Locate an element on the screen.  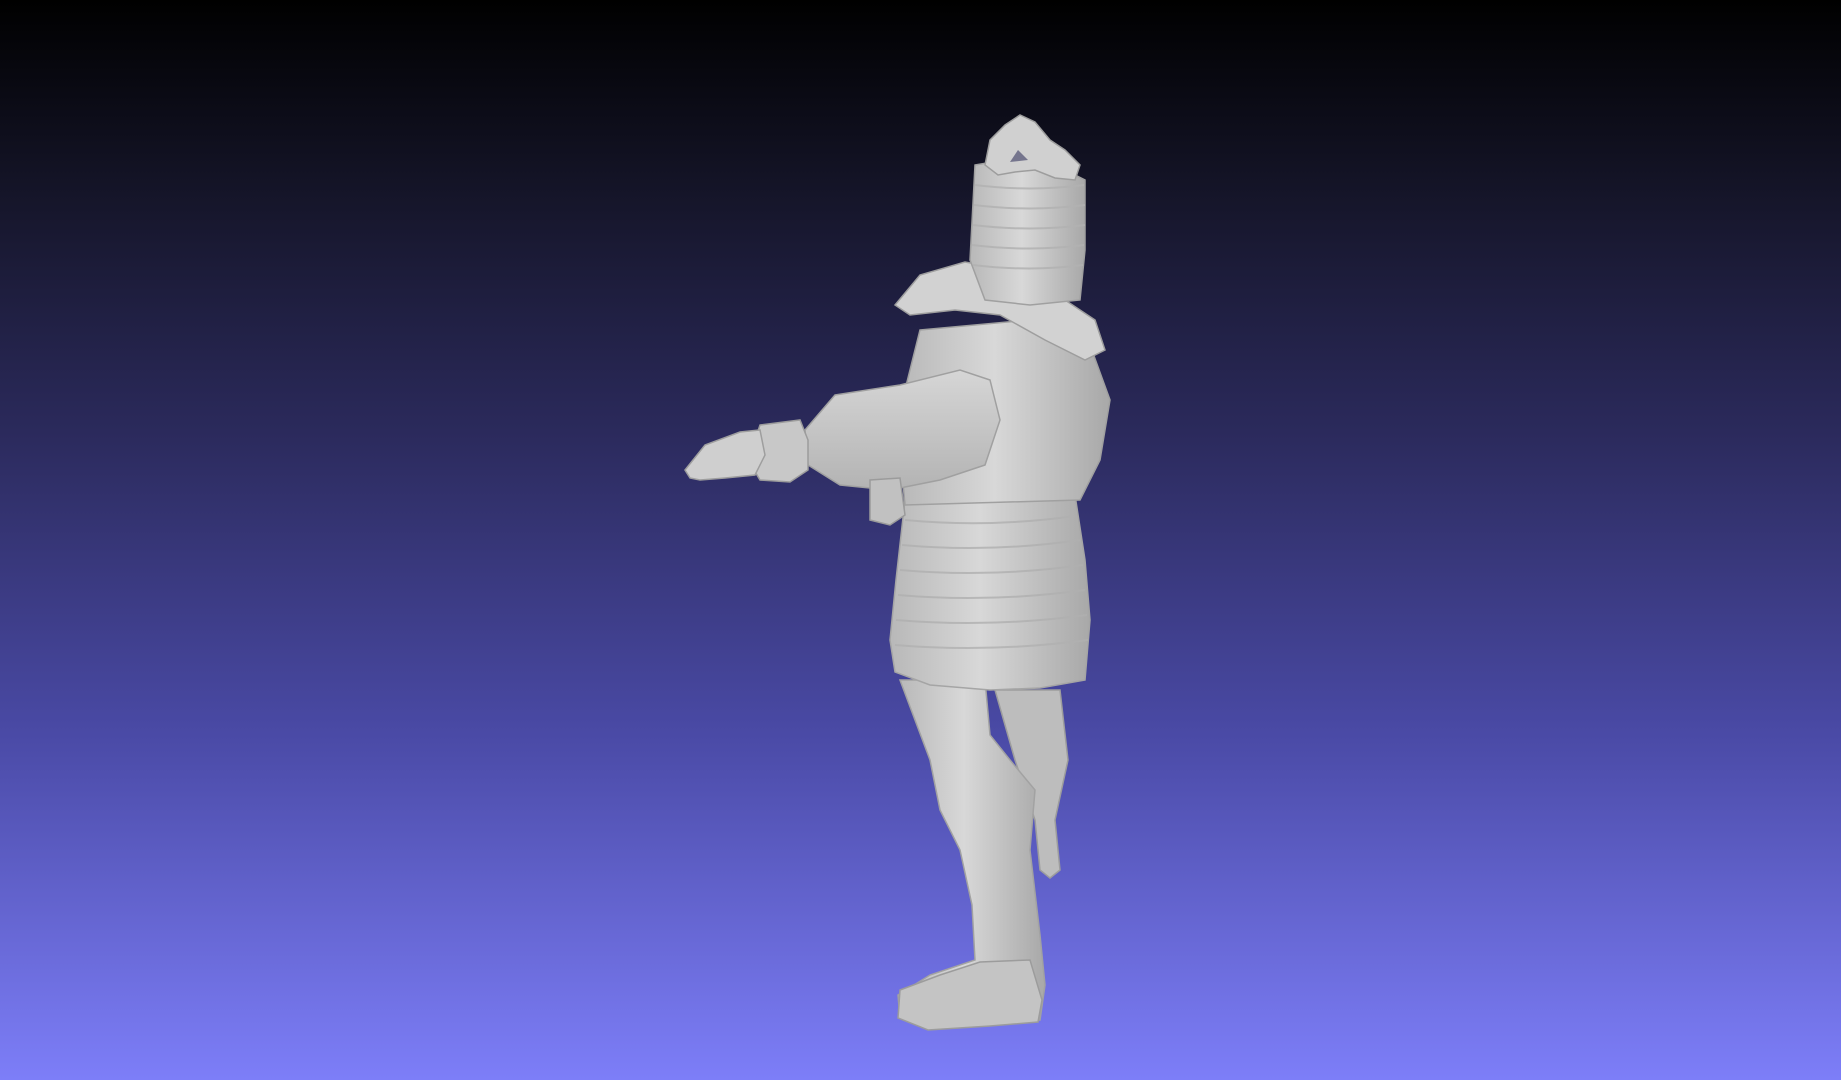
helmet-crest is located at coordinates (1032, 147).